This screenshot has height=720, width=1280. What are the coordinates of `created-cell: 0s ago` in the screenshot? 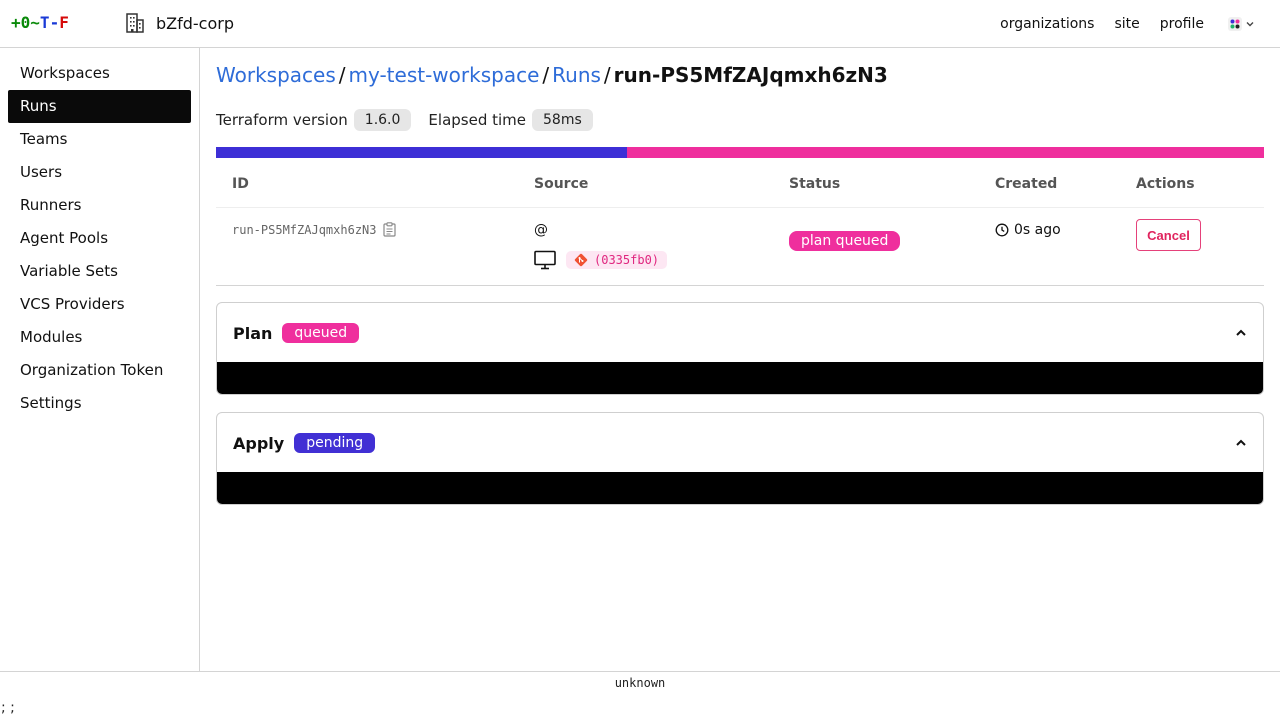 It's located at (1028, 230).